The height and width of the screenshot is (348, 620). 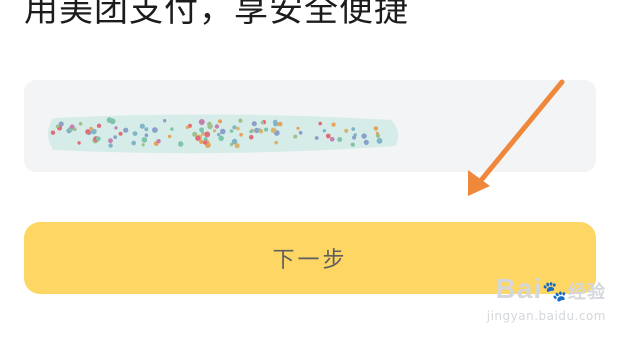 What do you see at coordinates (587, 292) in the screenshot?
I see `watermark-brand-suffix: 经验` at bounding box center [587, 292].